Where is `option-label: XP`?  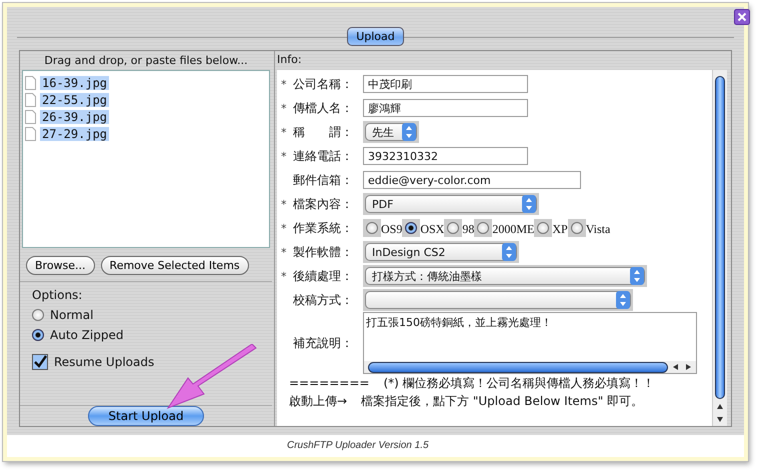
option-label: XP is located at coordinates (560, 229).